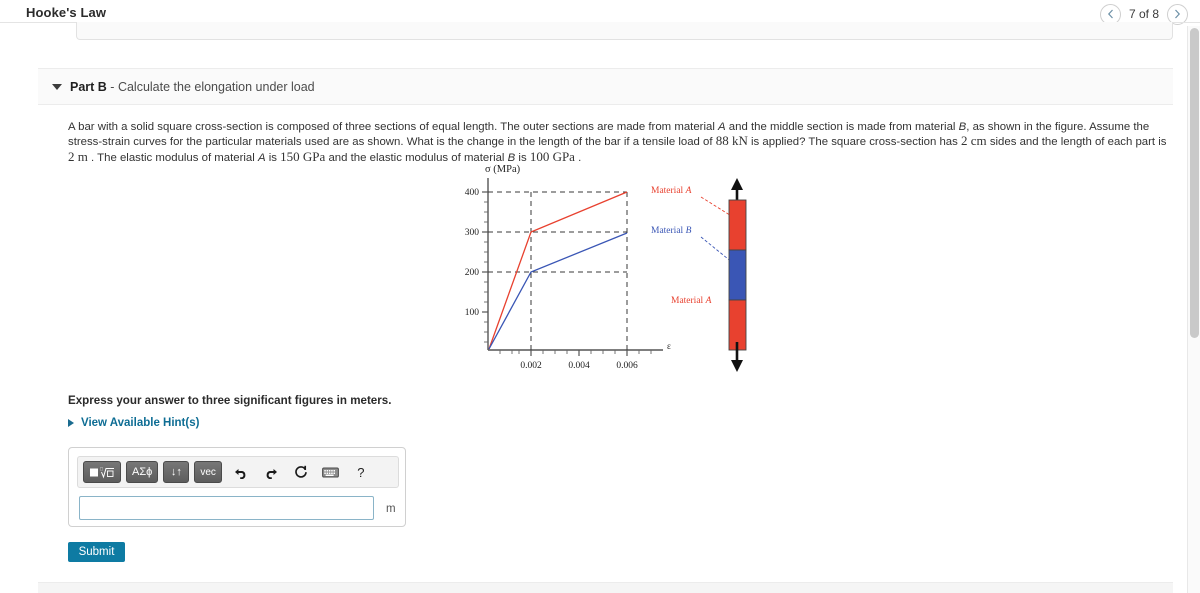 Image resolution: width=1200 pixels, height=593 pixels. I want to click on svg-text: 0.006, so click(627, 366).